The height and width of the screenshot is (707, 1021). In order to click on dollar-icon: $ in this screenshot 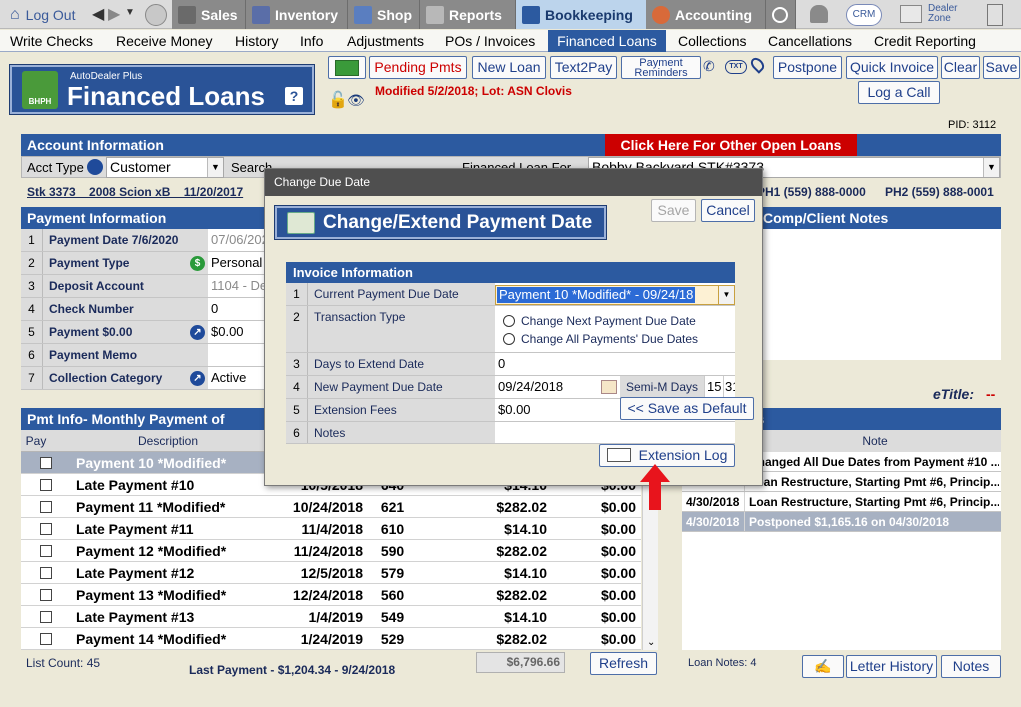, I will do `click(197, 263)`.